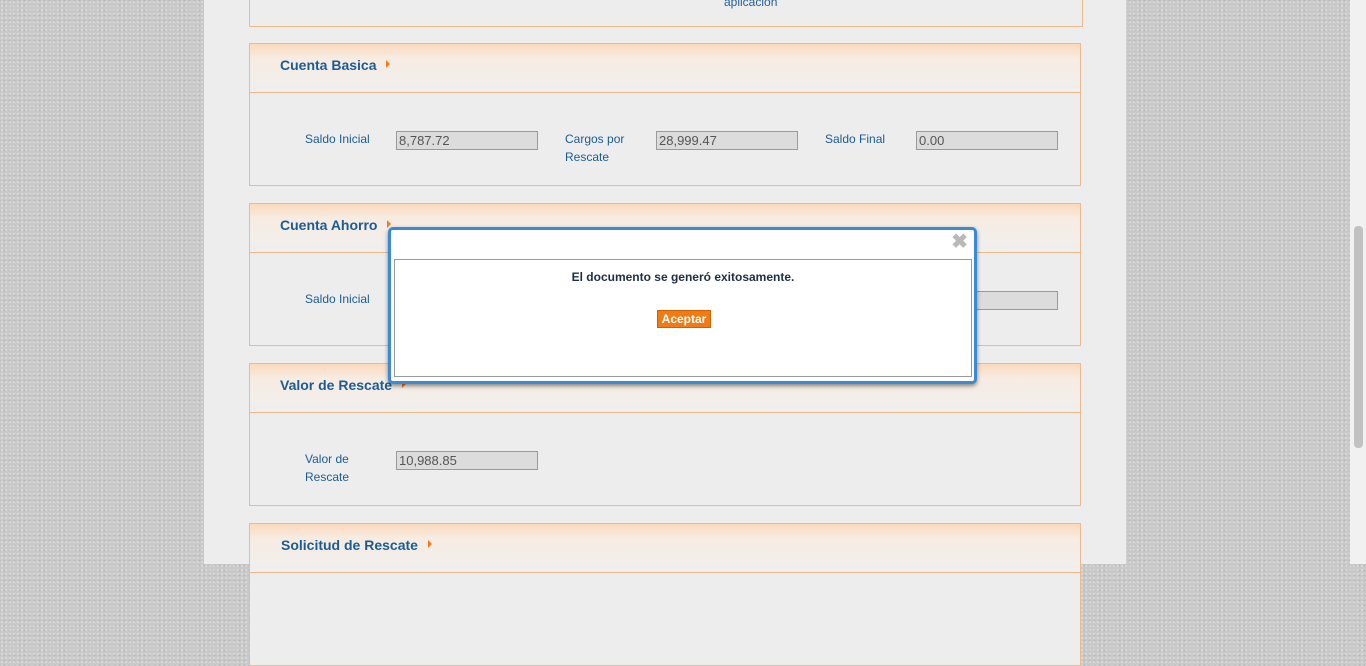  What do you see at coordinates (1358, 337) in the screenshot?
I see `scrollbar-thumb` at bounding box center [1358, 337].